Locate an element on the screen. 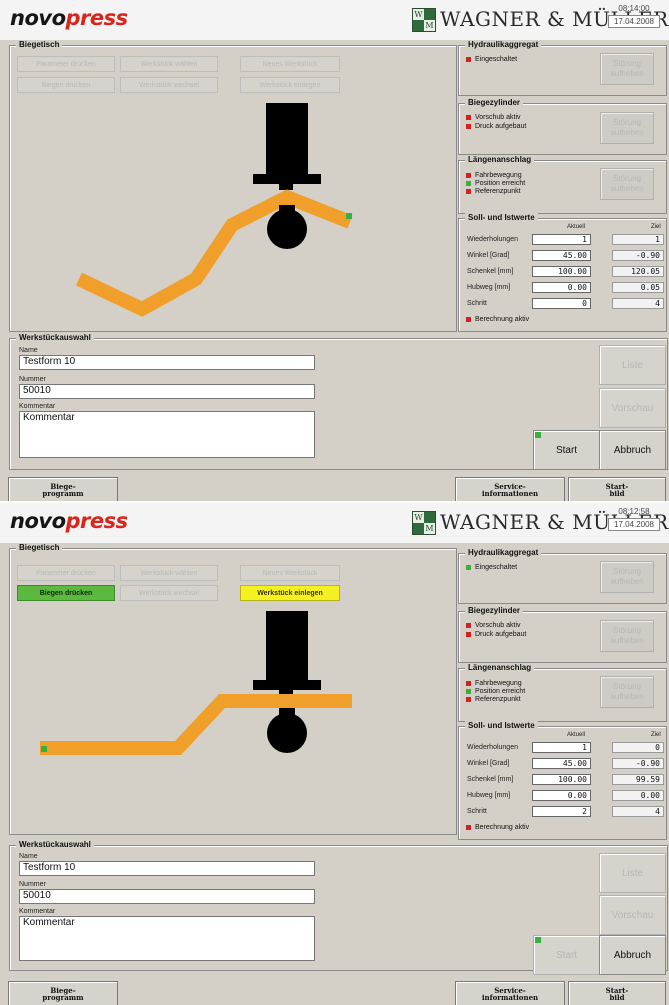 This screenshot has height=1005, width=669. aktuell-field: 2 is located at coordinates (561, 811).